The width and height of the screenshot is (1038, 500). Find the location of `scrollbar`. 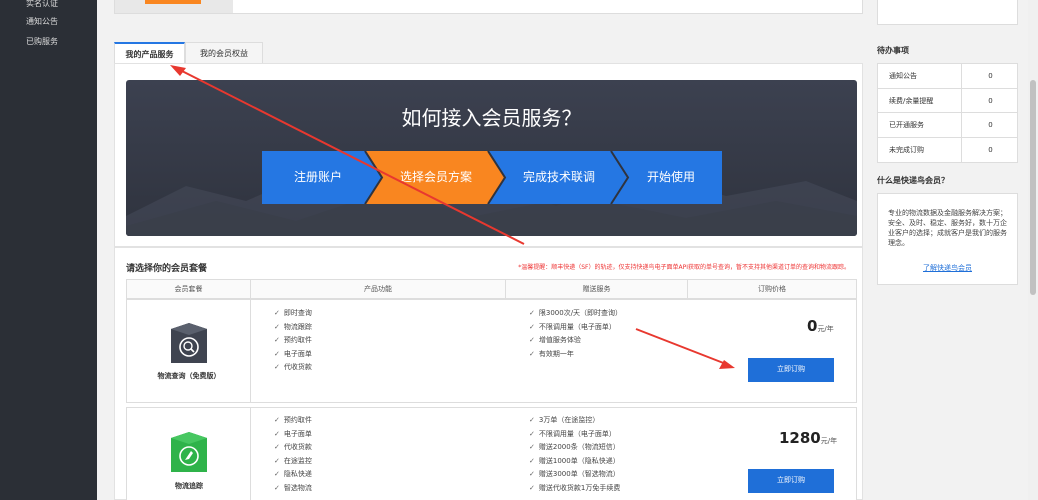

scrollbar is located at coordinates (1033, 250).